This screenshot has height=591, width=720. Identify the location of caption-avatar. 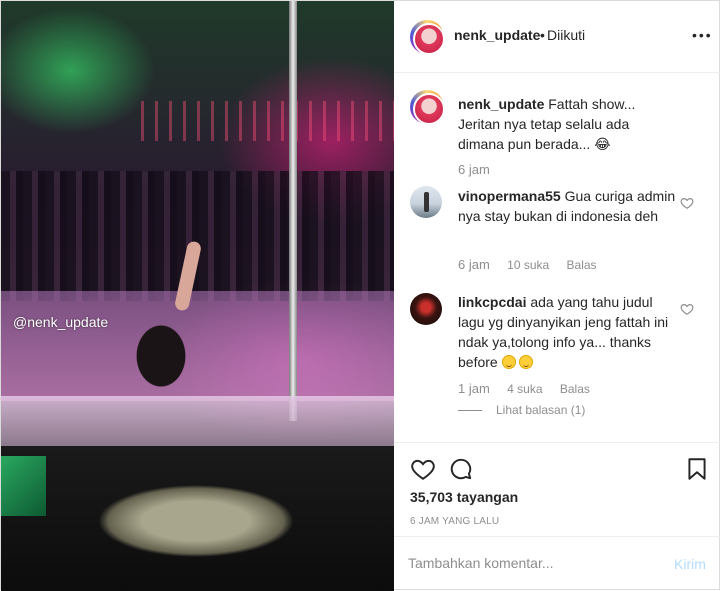
(427, 107).